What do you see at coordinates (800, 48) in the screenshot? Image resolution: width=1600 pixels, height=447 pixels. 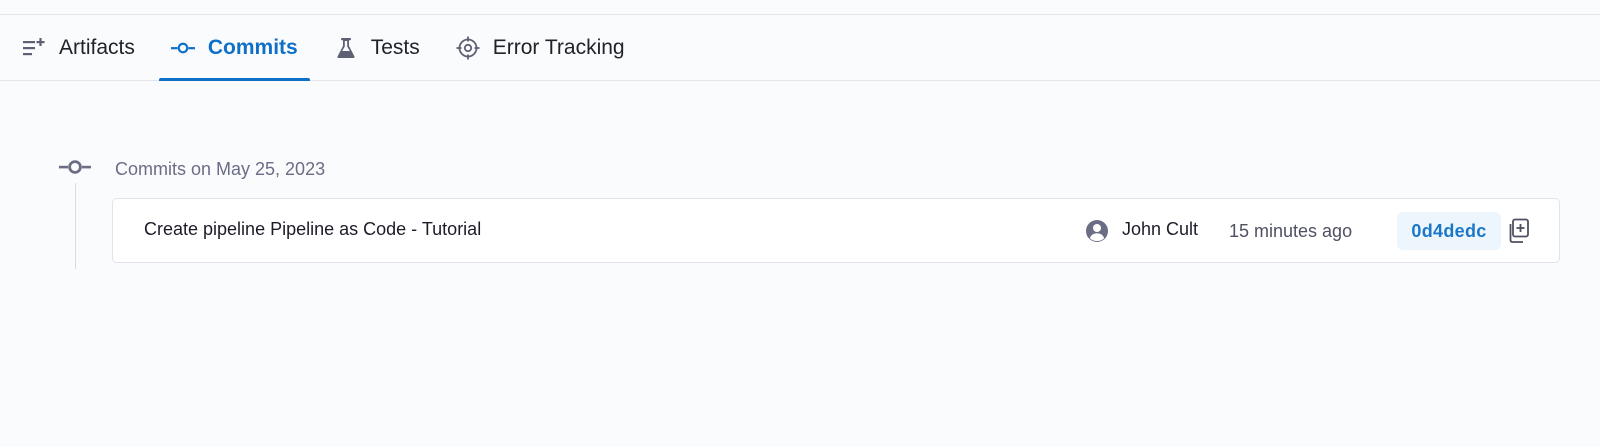 I see `tab-bar: Artifacts Commits Tests Error Tracking` at bounding box center [800, 48].